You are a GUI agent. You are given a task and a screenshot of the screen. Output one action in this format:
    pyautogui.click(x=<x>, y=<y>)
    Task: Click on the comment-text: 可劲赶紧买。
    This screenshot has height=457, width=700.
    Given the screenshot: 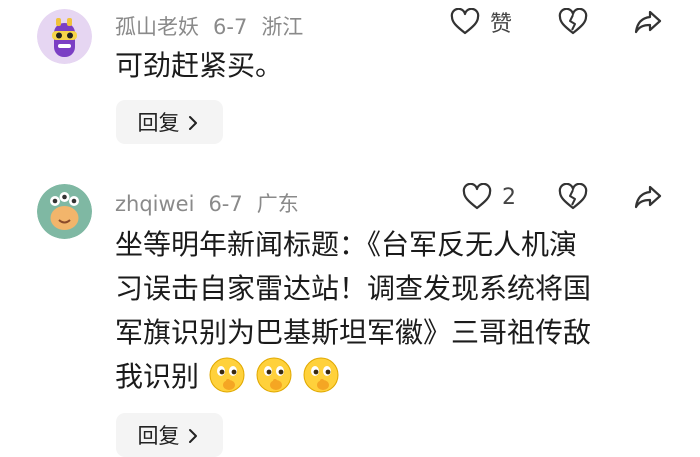 What is the action you would take?
    pyautogui.click(x=199, y=65)
    